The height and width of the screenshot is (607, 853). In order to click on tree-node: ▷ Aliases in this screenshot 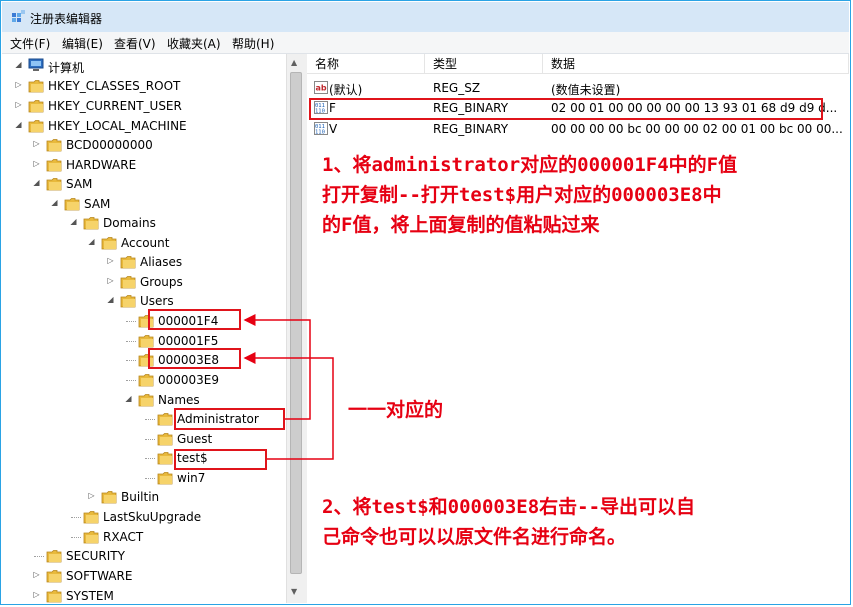, I will do `click(196, 262)`.